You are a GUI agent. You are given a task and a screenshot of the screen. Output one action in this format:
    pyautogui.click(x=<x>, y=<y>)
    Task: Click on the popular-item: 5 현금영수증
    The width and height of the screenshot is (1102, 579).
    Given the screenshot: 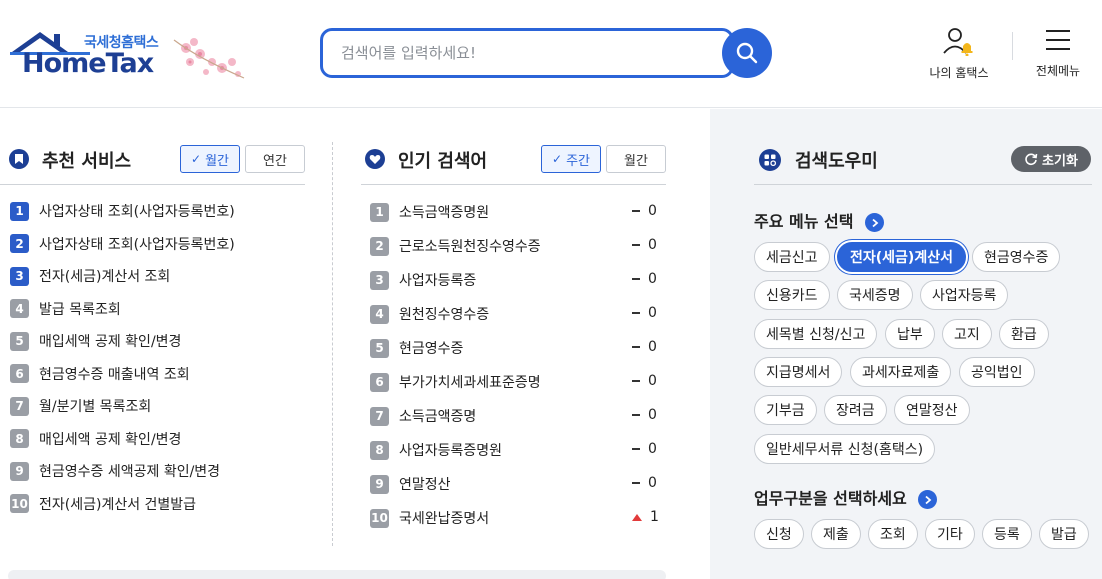 What is the action you would take?
    pyautogui.click(x=416, y=348)
    